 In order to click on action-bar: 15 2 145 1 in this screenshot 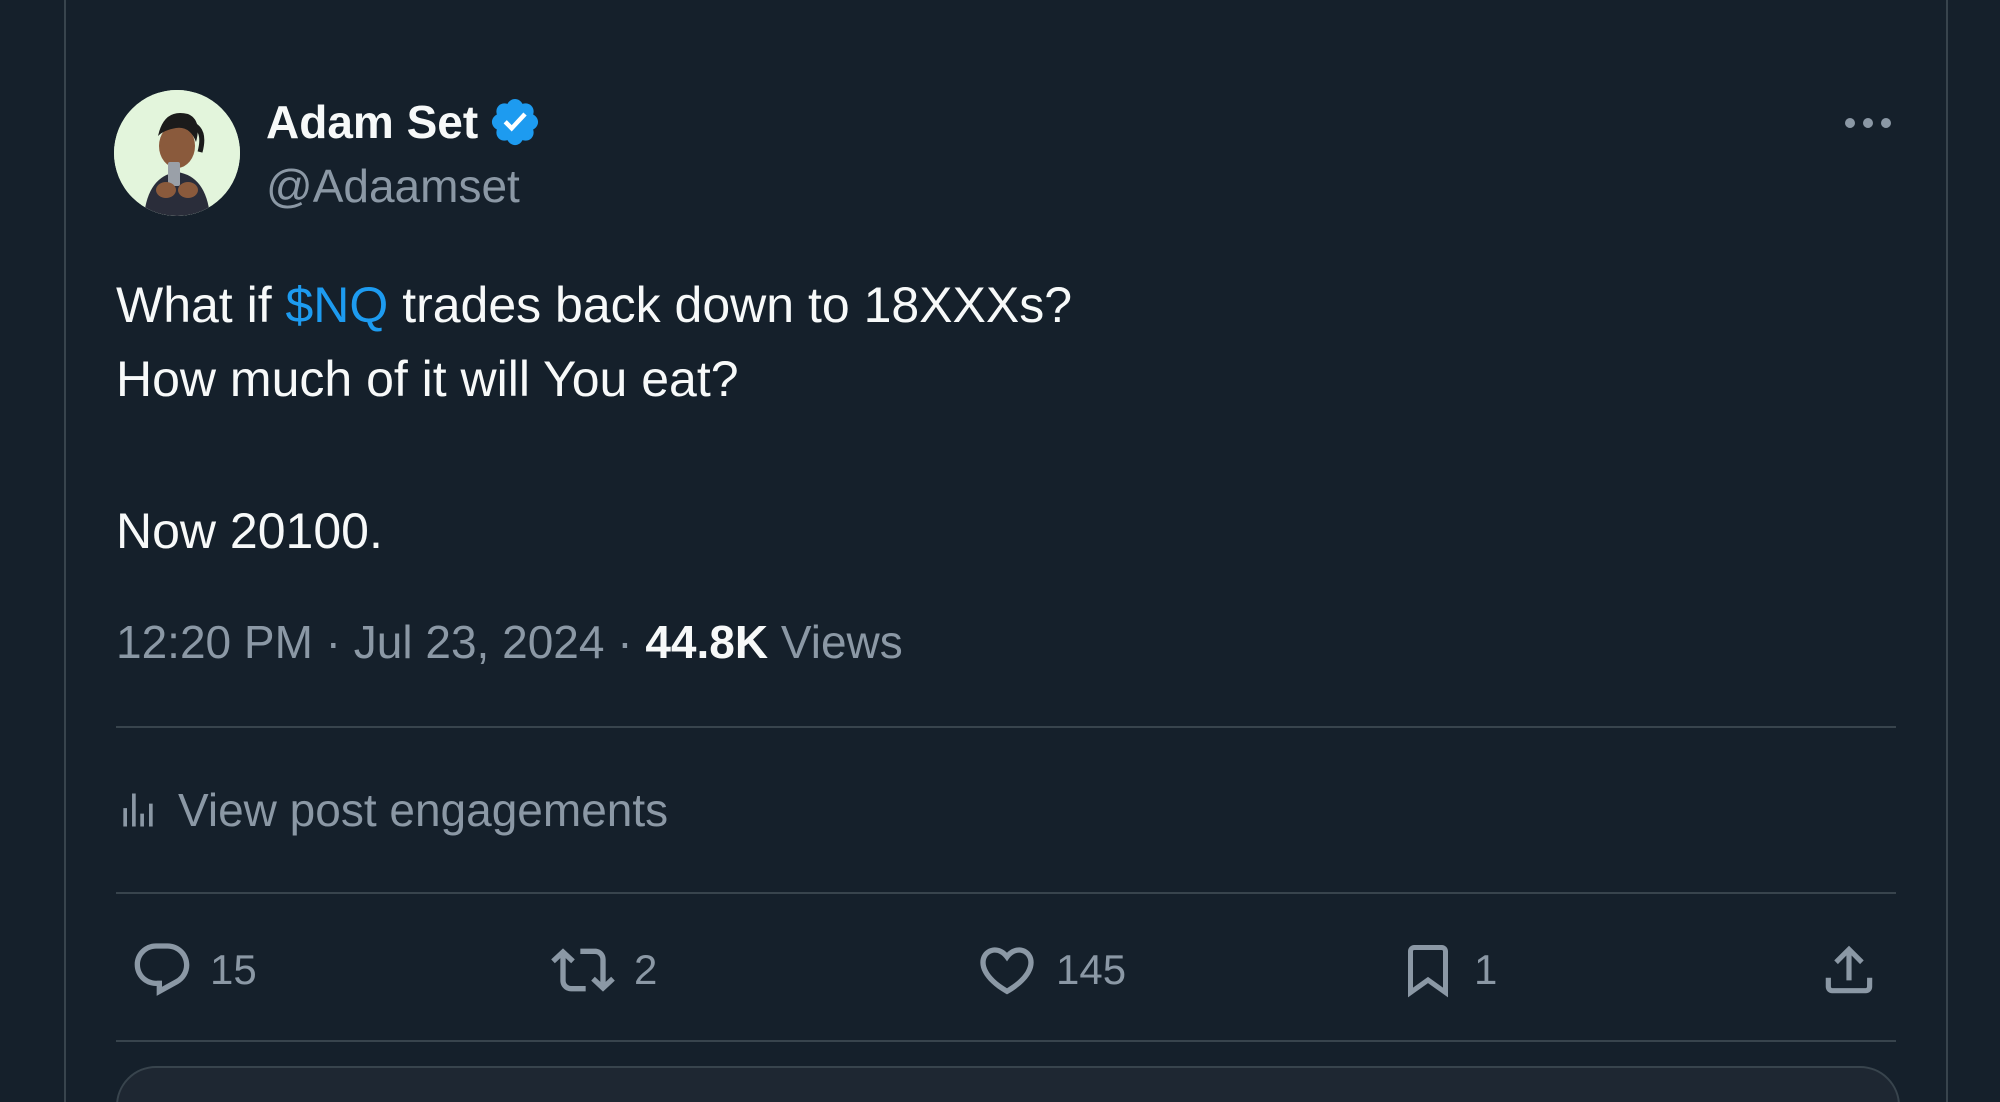, I will do `click(1000, 970)`.